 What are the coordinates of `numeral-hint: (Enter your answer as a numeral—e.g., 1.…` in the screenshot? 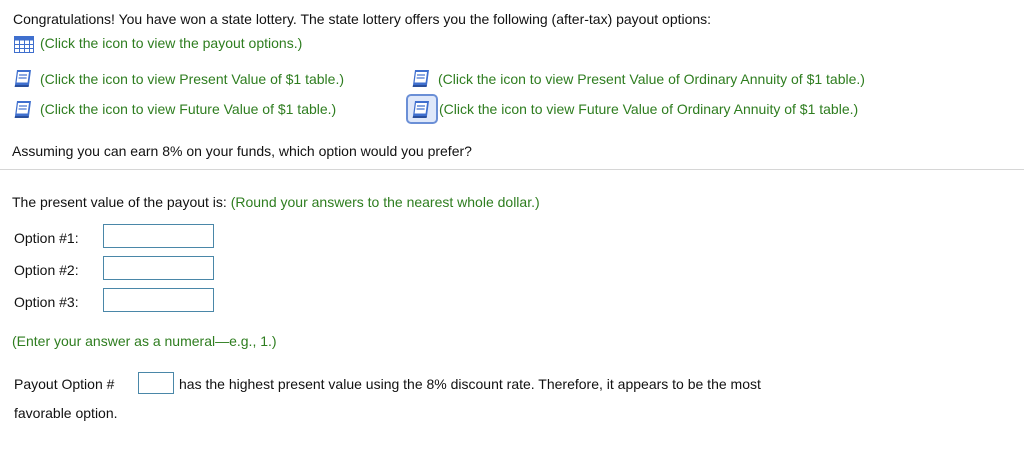 It's located at (144, 341).